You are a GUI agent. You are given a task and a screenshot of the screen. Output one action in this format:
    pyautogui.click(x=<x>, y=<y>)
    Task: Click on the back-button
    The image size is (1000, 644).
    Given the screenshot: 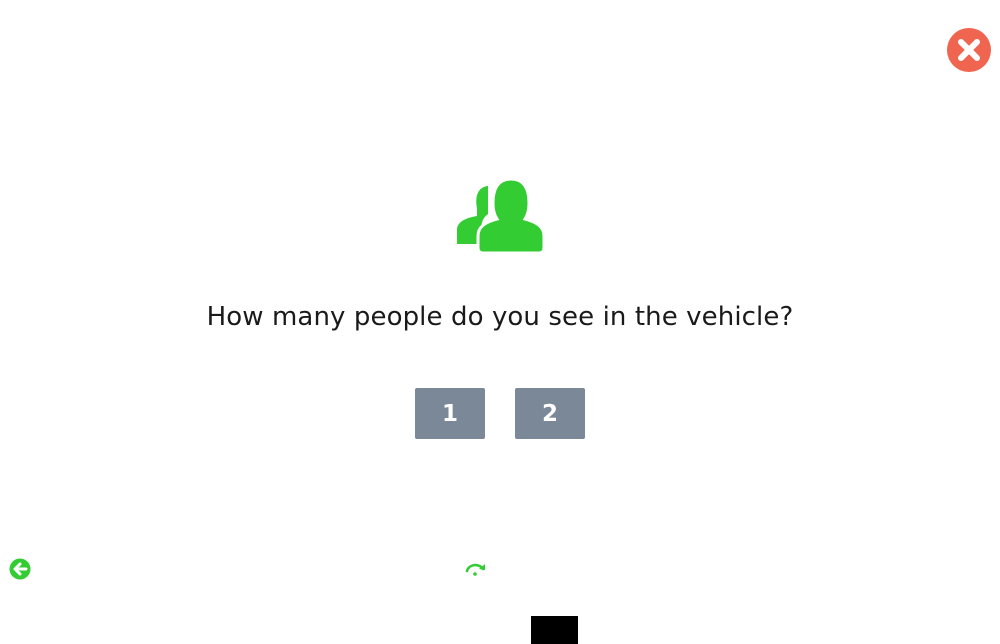 What is the action you would take?
    pyautogui.click(x=20, y=569)
    